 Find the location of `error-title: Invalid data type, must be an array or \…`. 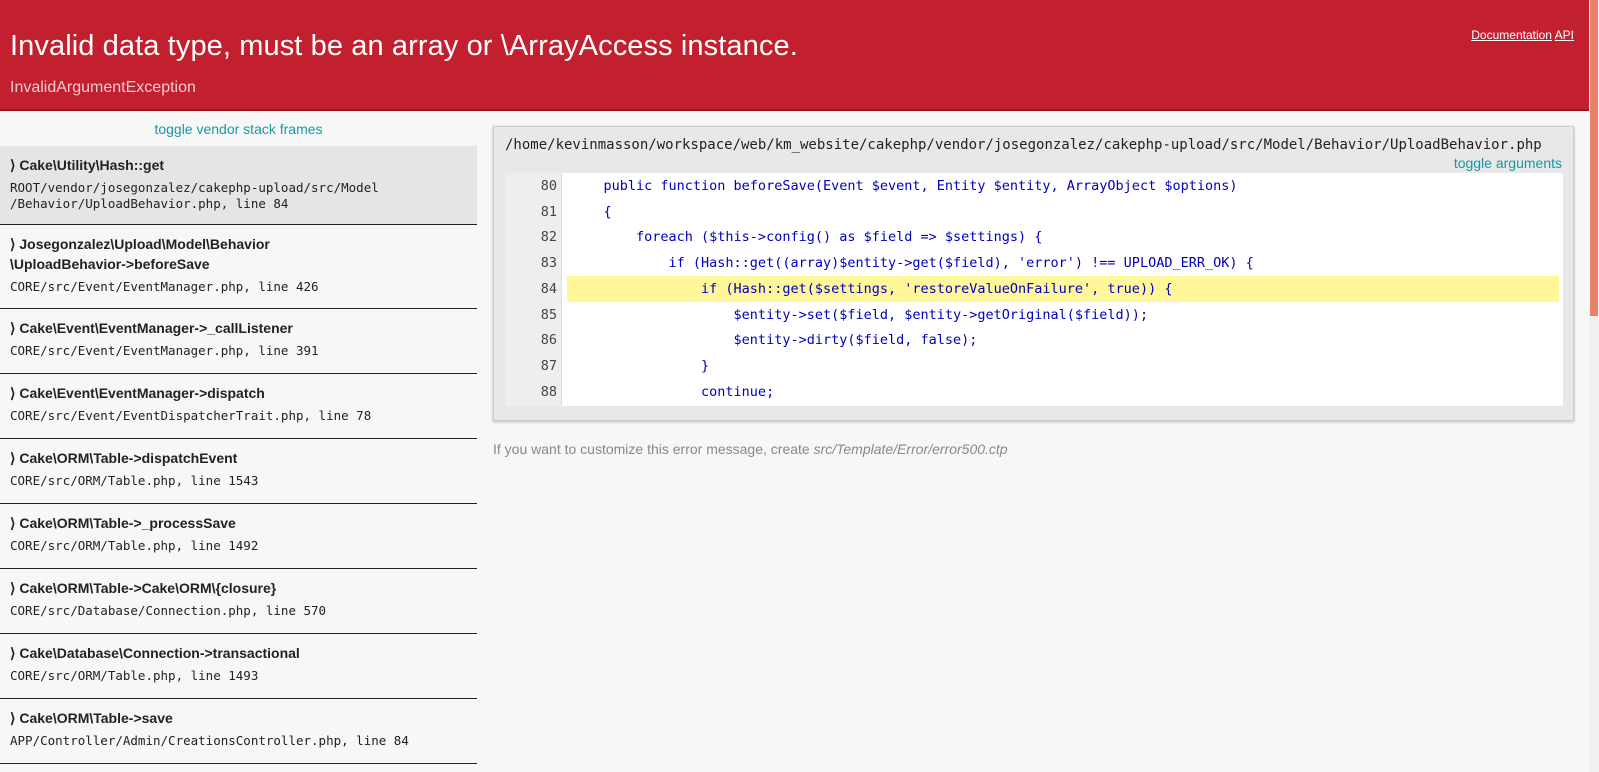

error-title: Invalid data type, must be an array or \… is located at coordinates (404, 46).